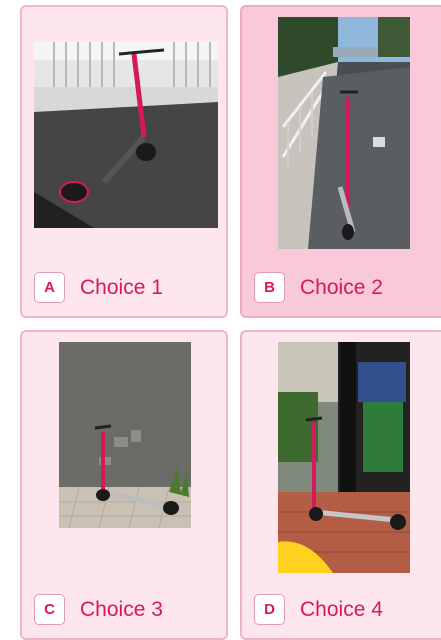 The image size is (441, 640). I want to click on choice-letter-badge: D, so click(269, 609).